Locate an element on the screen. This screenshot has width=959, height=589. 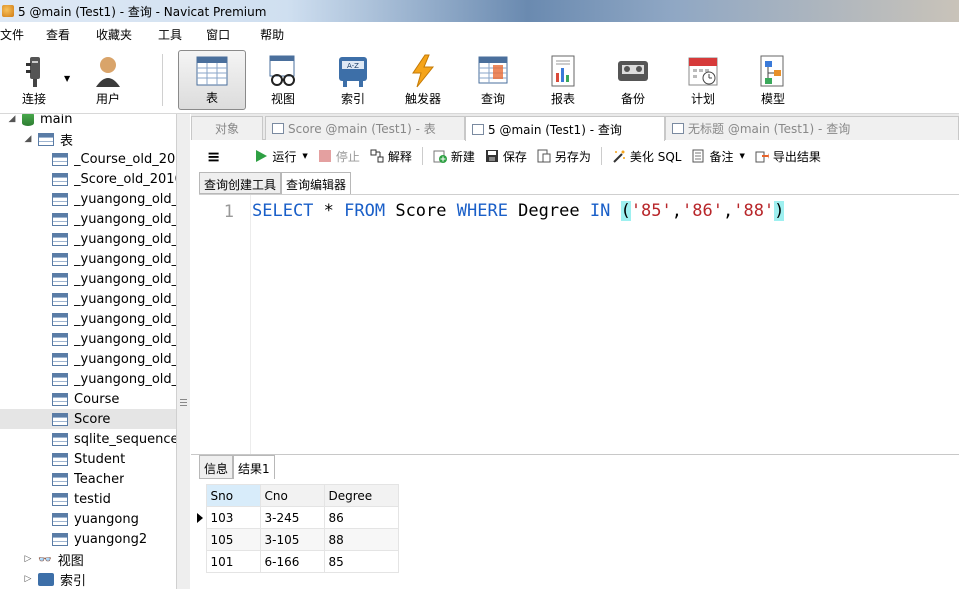
save-as-icon is located at coordinates (544, 156).